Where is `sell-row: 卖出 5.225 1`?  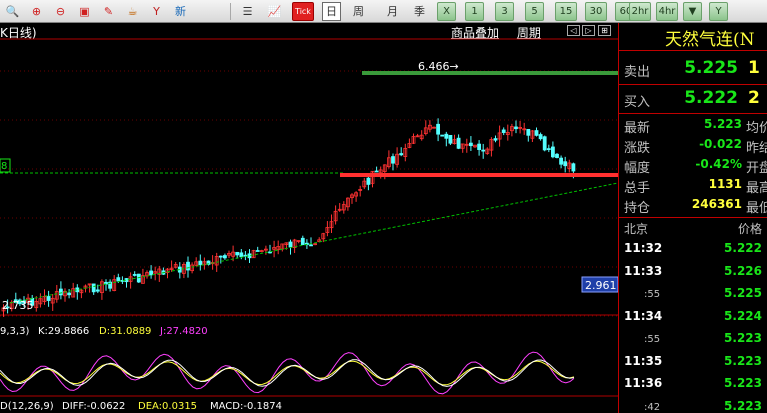
sell-row: 卖出 5.225 1 is located at coordinates (693, 69).